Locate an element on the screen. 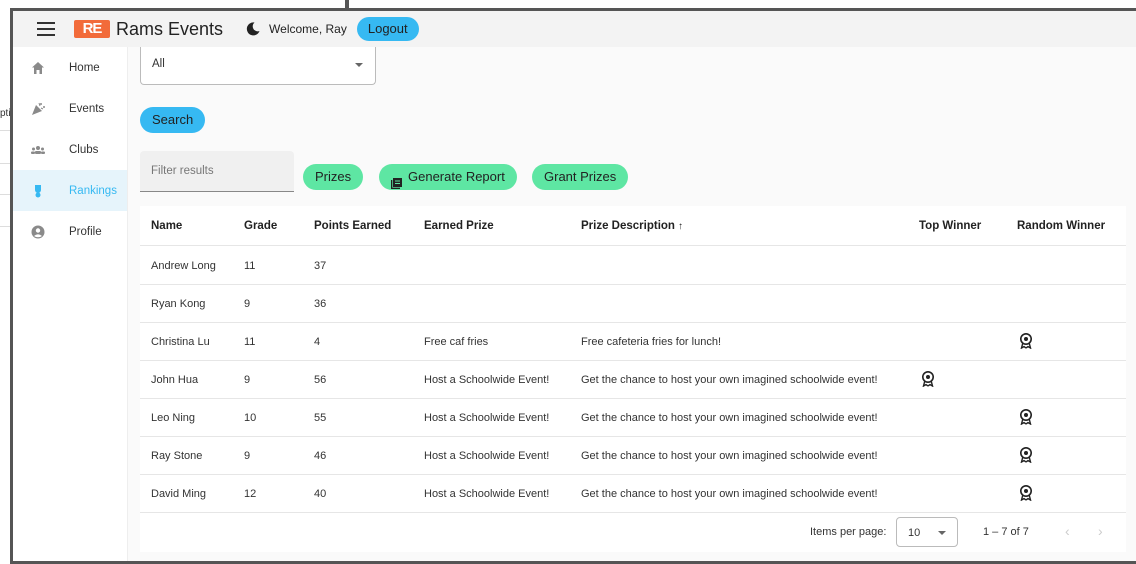 Image resolution: width=1136 pixels, height=564 pixels. sidebar-item-home: Home is located at coordinates (70, 67).